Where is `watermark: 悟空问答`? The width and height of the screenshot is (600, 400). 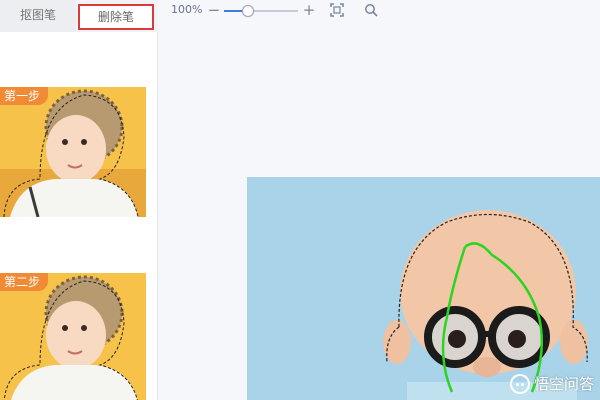
watermark: 悟空问答 is located at coordinates (551, 383).